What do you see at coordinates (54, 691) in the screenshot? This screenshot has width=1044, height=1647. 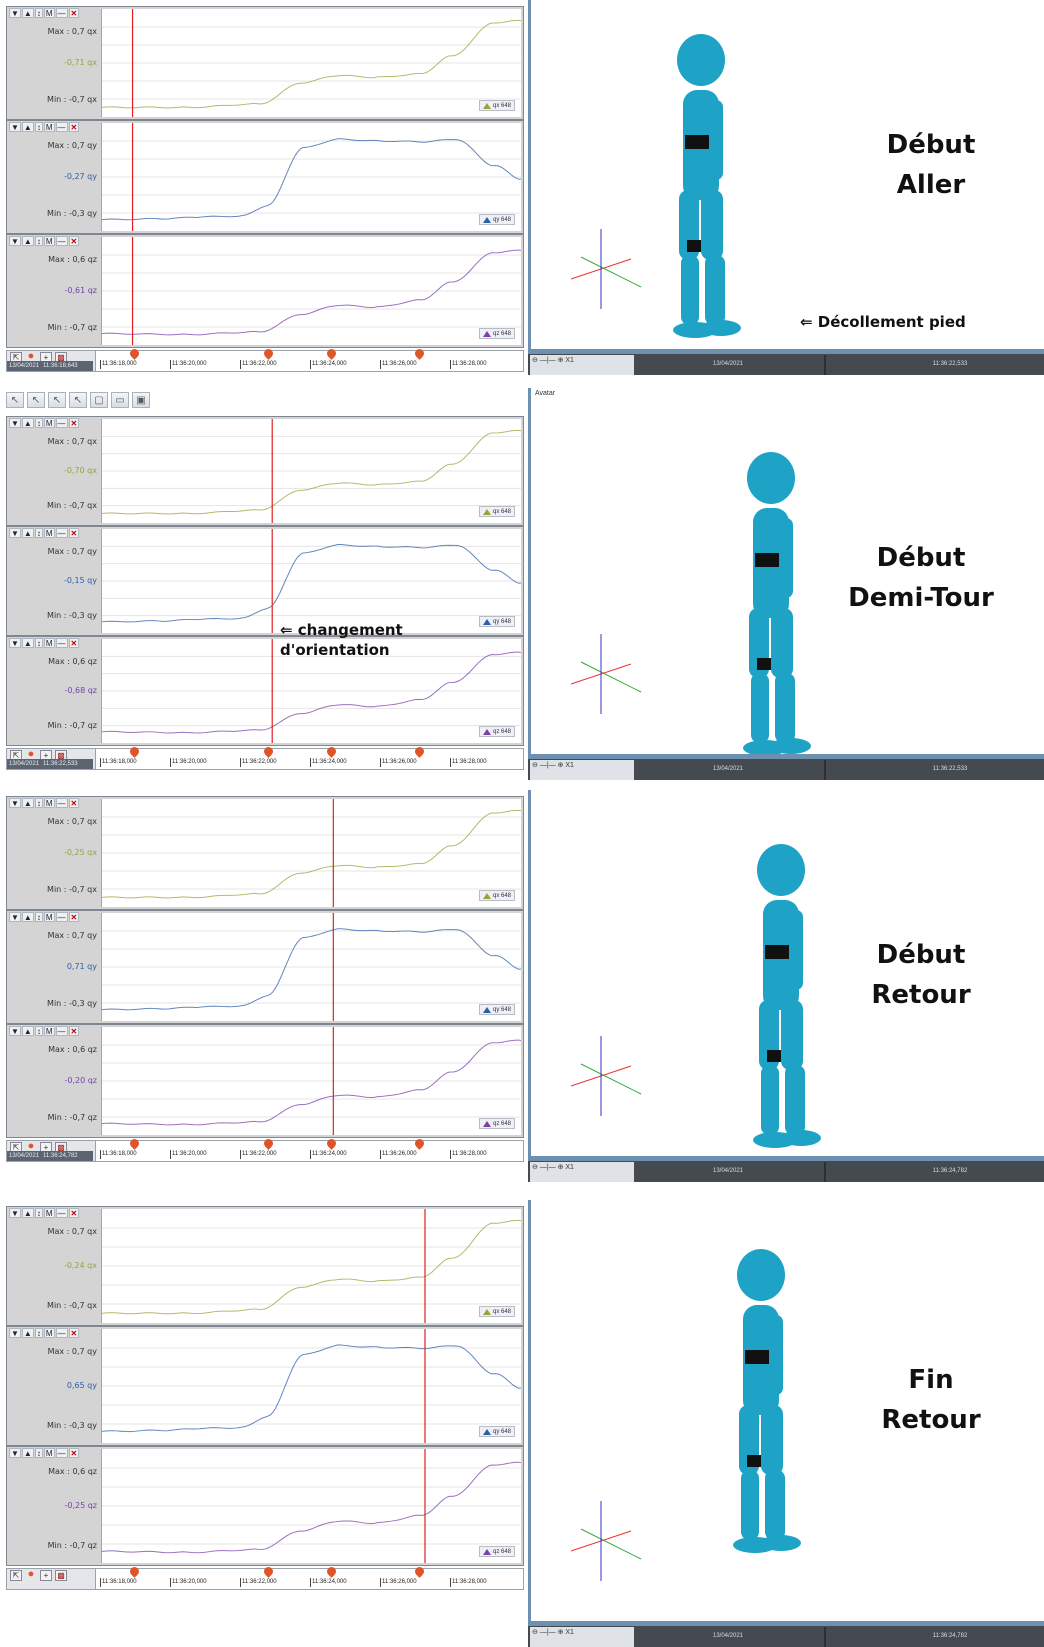 I see `chart-axis-labels: Max : 0,6 qz -0,68 qz Min : -0,7 qz` at bounding box center [54, 691].